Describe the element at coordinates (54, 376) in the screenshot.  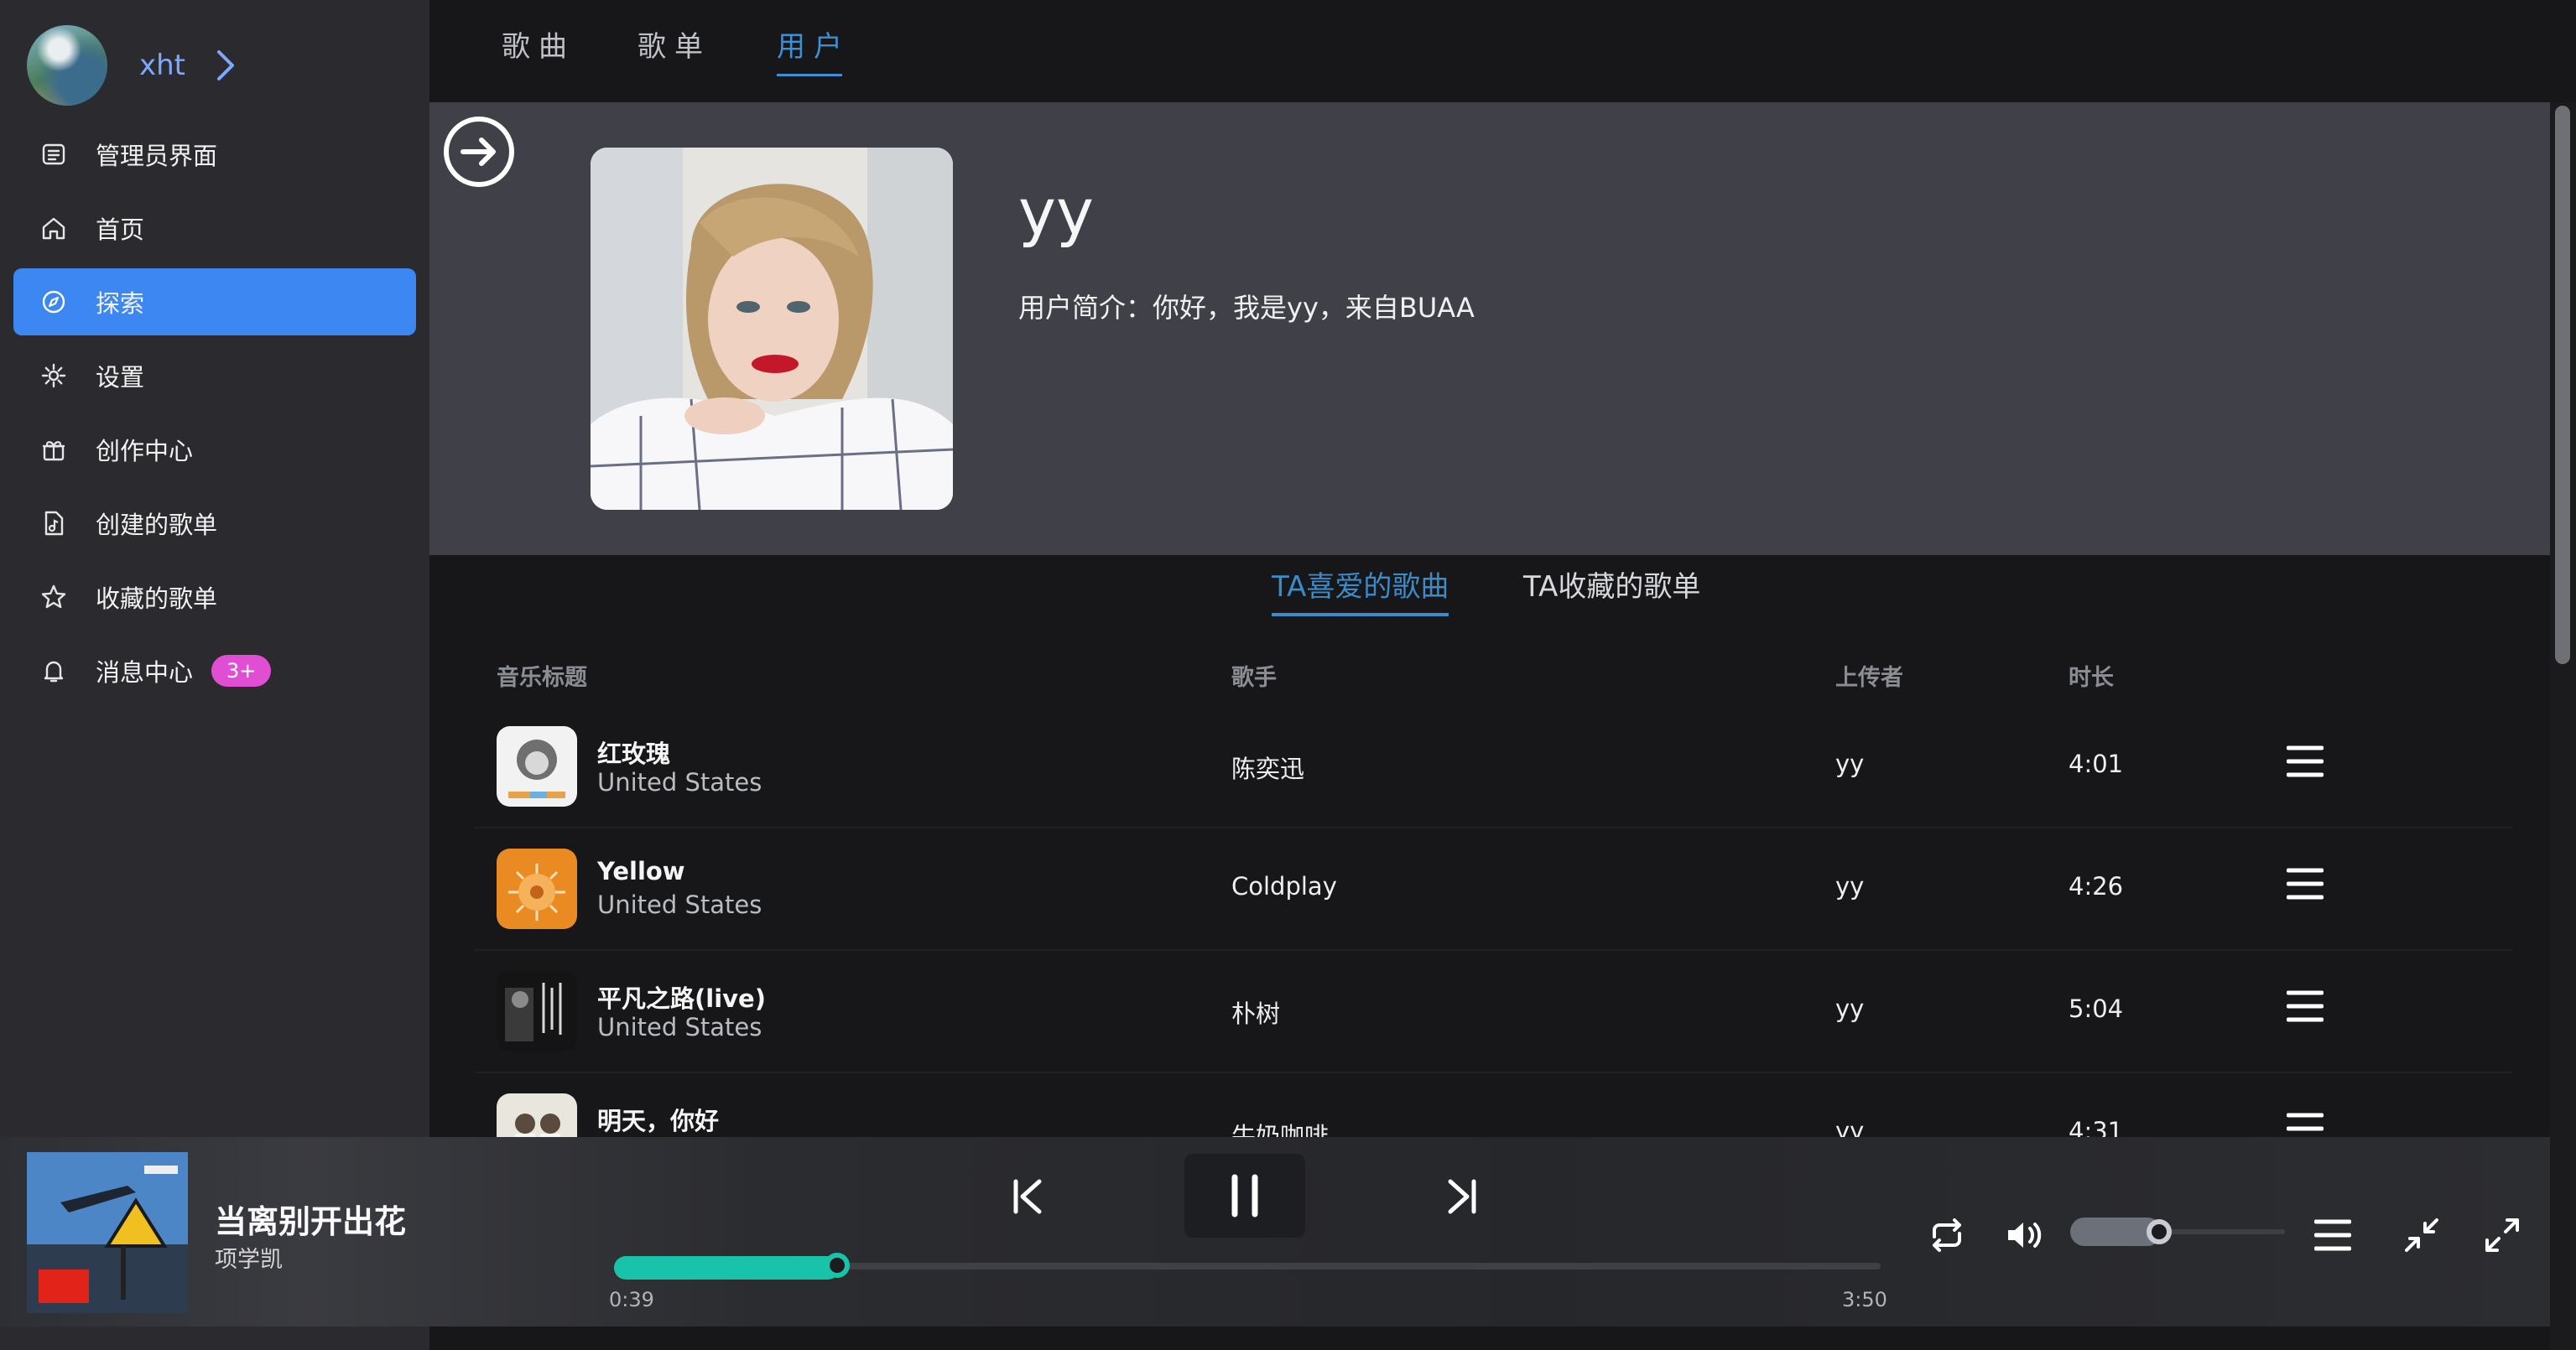
I see `gear-icon` at that location.